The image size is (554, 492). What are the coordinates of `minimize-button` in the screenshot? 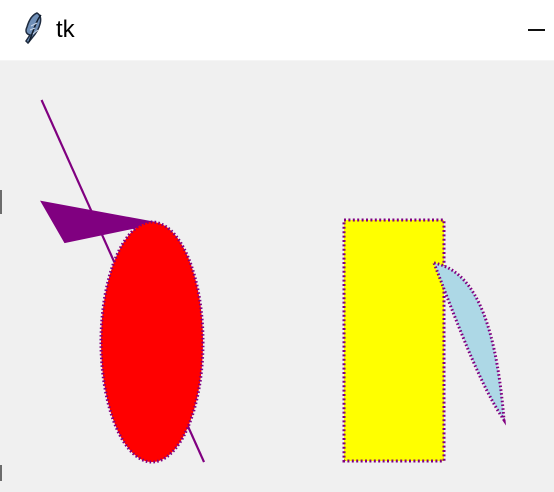 It's located at (537, 30).